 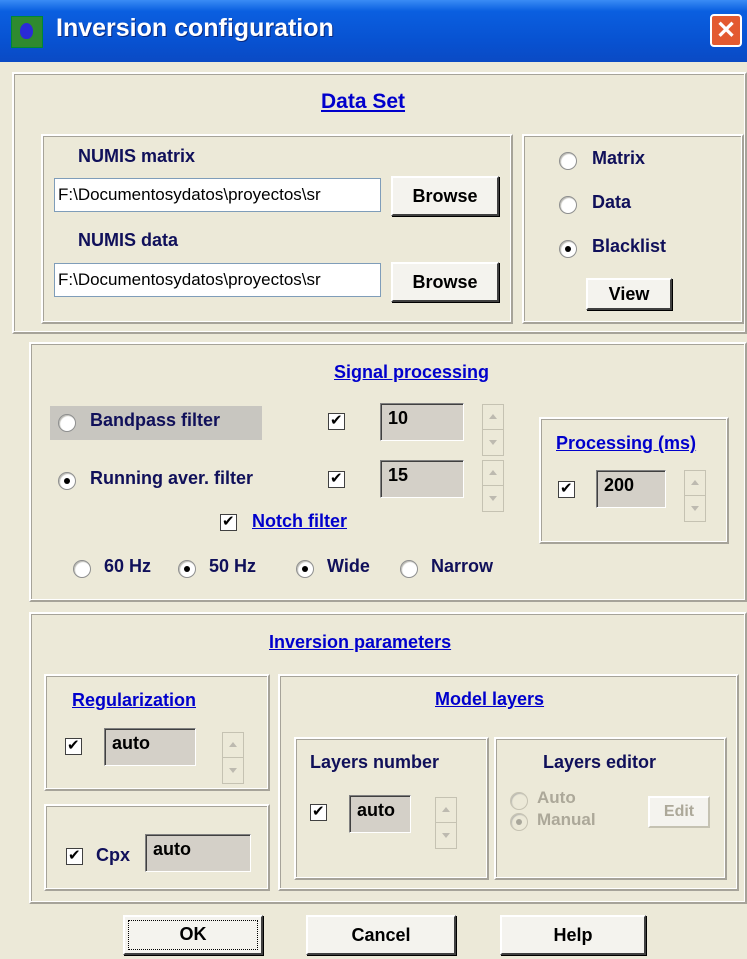 What do you see at coordinates (631, 489) in the screenshot?
I see `processing-value: 200` at bounding box center [631, 489].